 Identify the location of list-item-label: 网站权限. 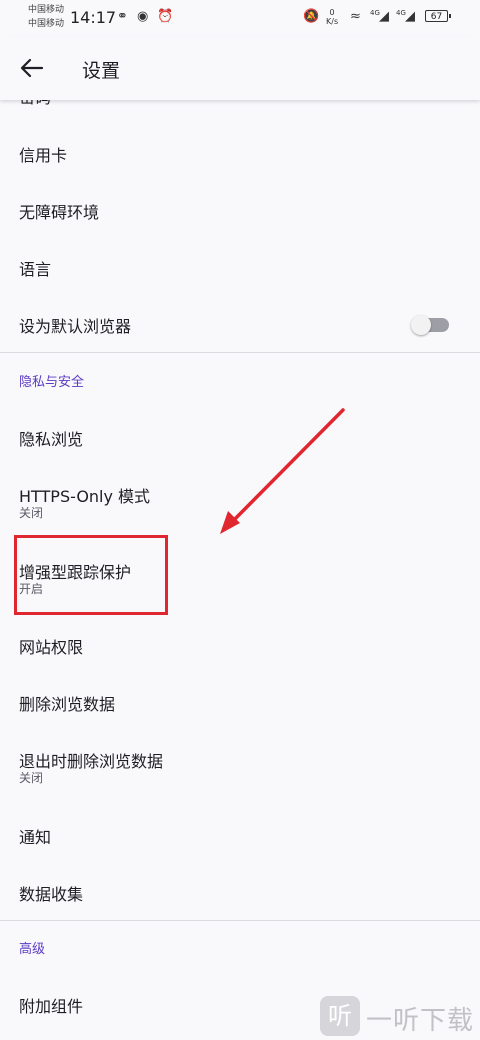
(51, 647).